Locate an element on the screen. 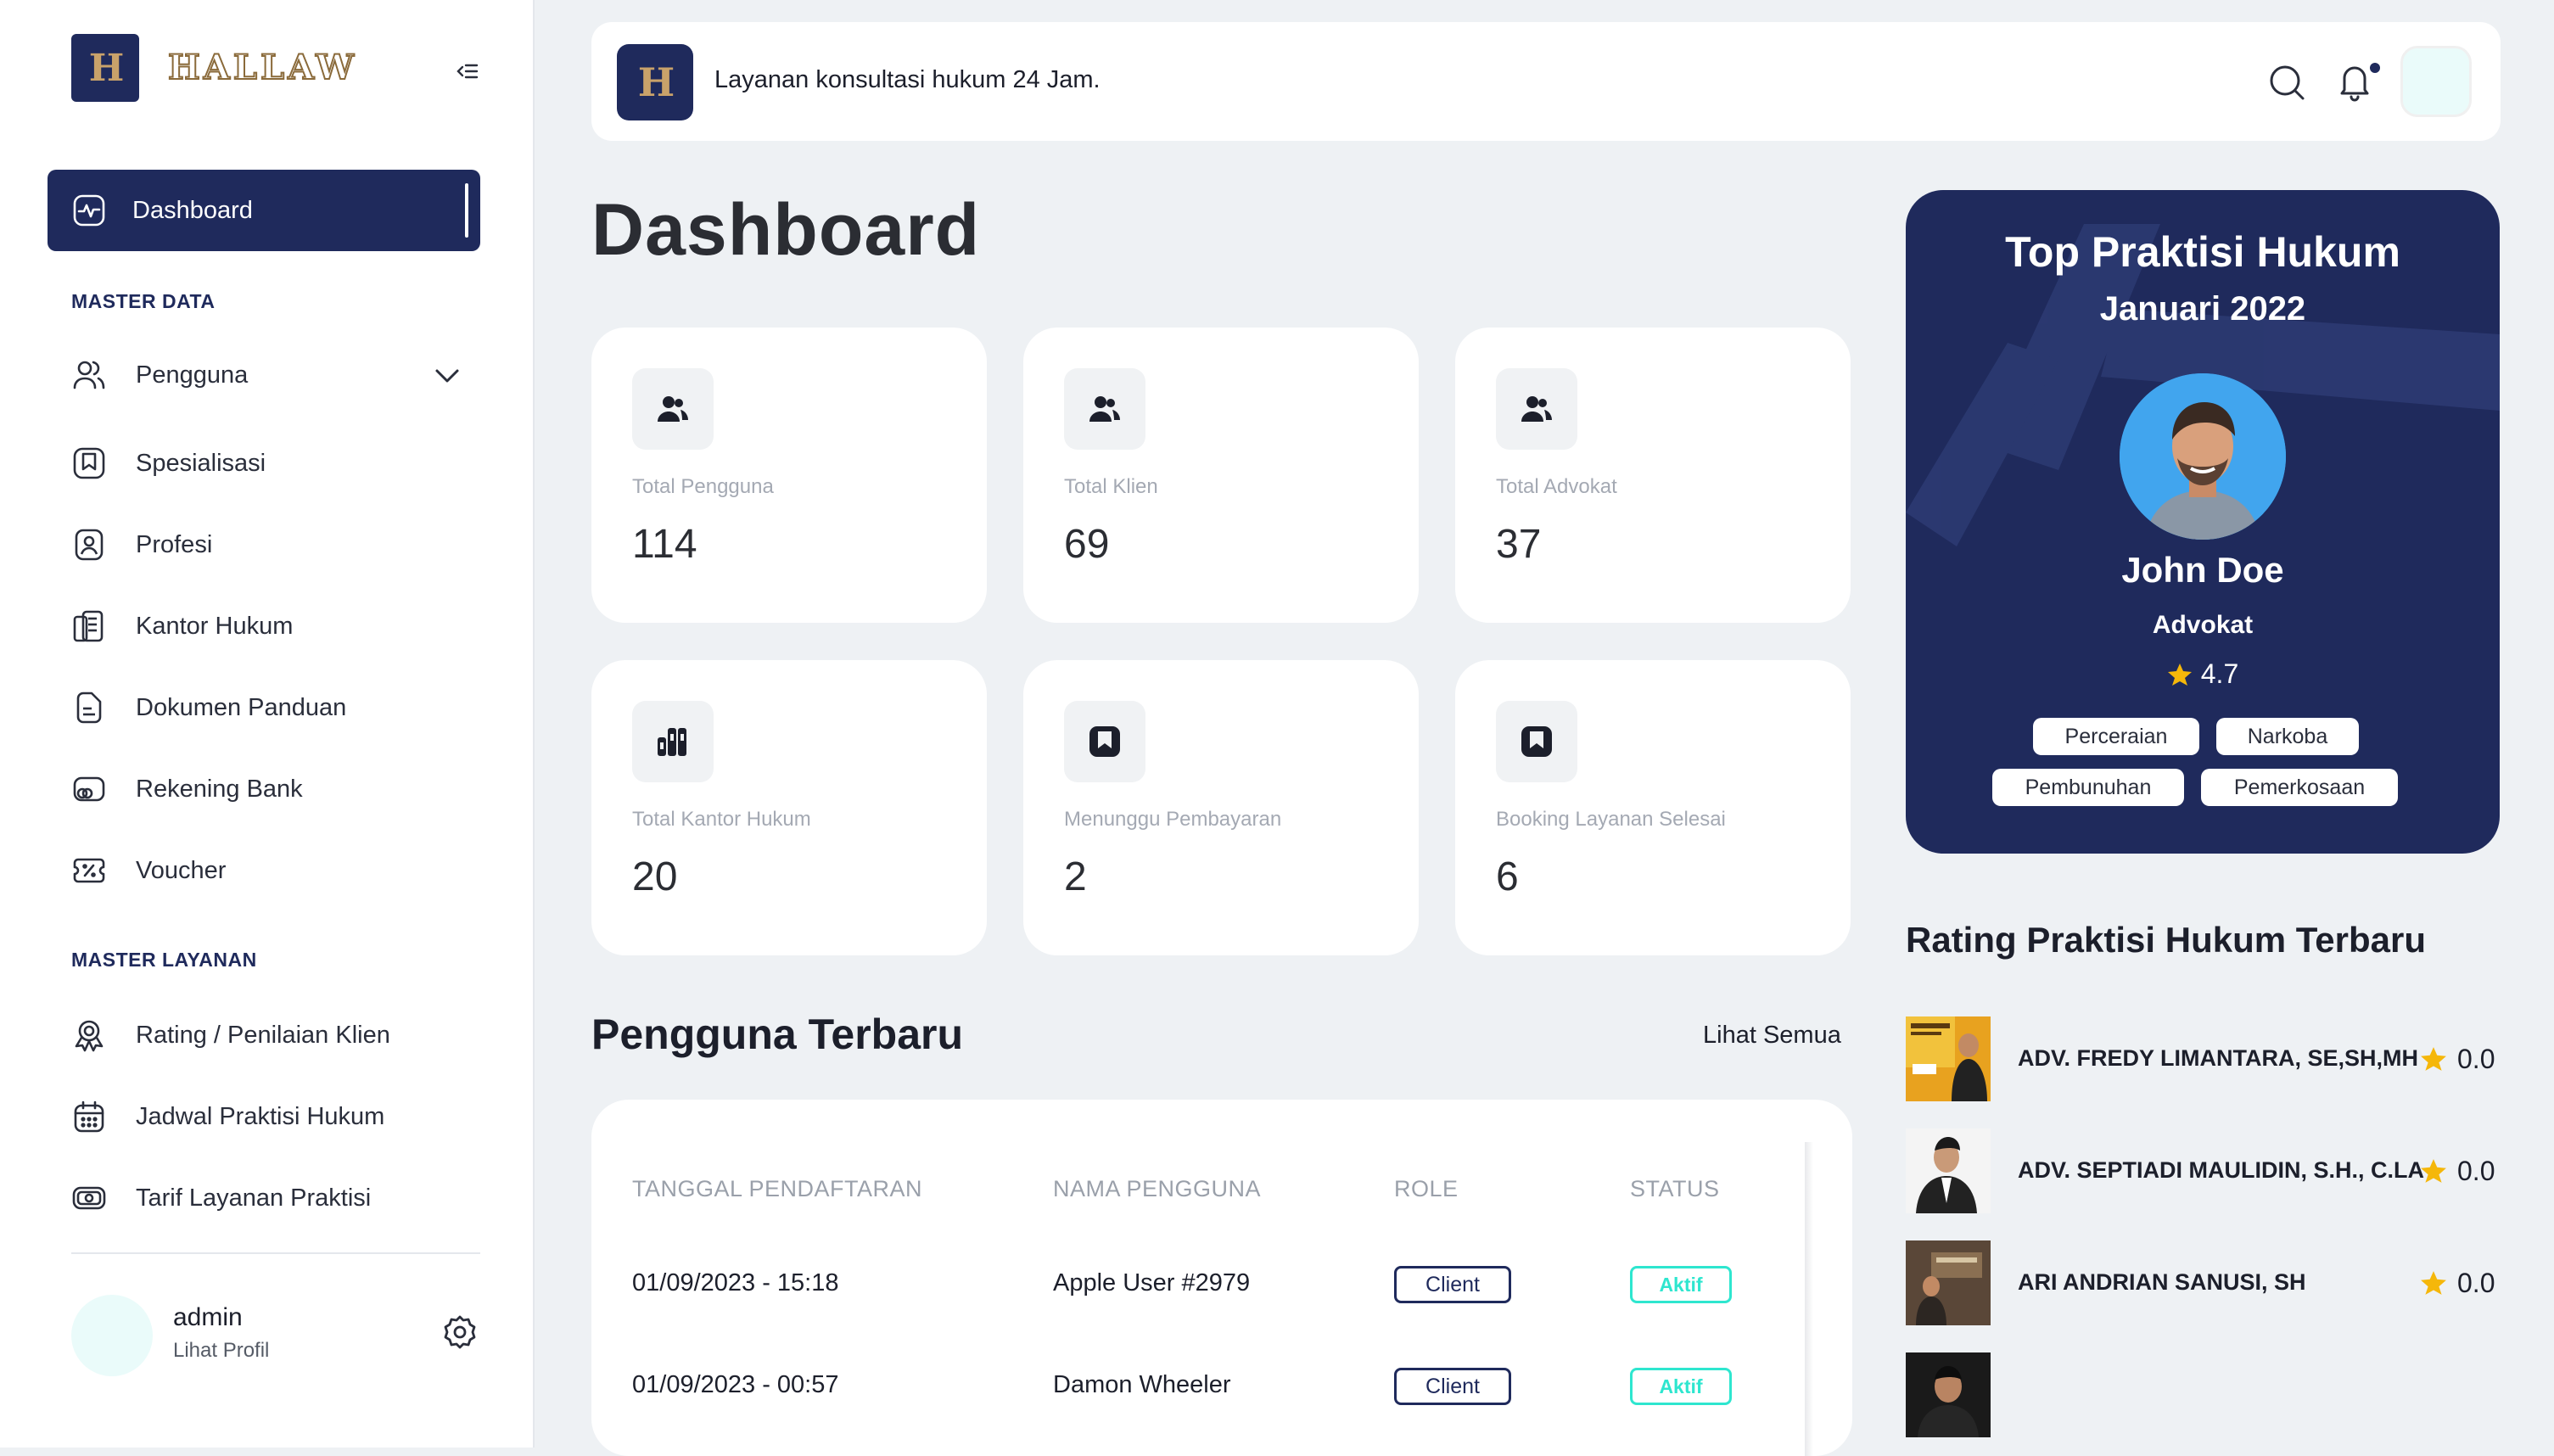 This screenshot has width=2554, height=1456. scroll-shadow is located at coordinates (1809, 1299).